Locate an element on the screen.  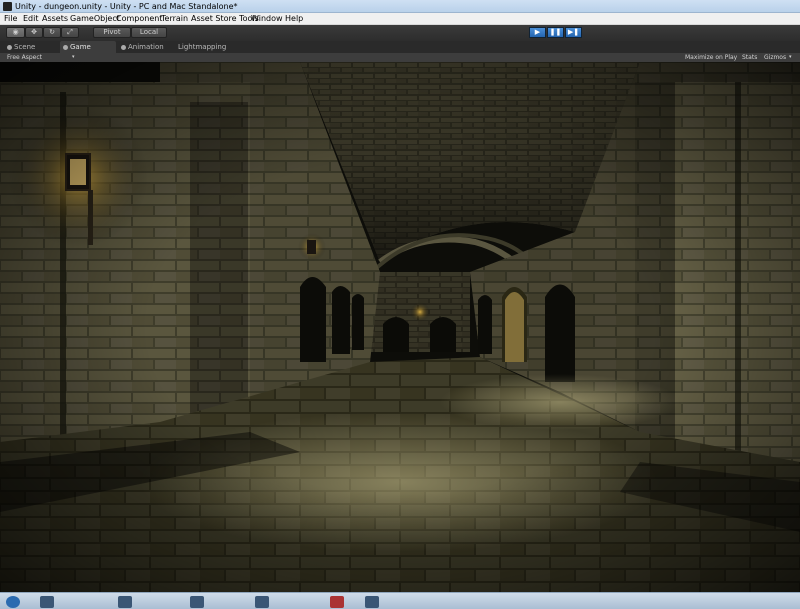
menu-component: Component is located at coordinates (139, 19).